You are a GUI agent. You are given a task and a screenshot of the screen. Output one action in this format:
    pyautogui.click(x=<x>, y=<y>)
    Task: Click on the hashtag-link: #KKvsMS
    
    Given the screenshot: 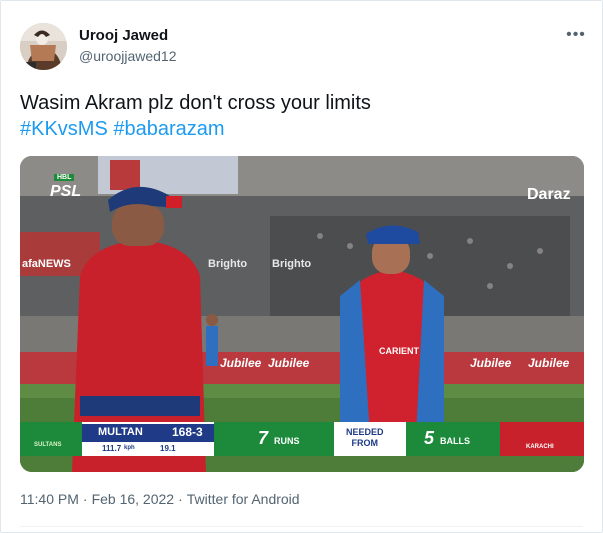 What is the action you would take?
    pyautogui.click(x=64, y=129)
    